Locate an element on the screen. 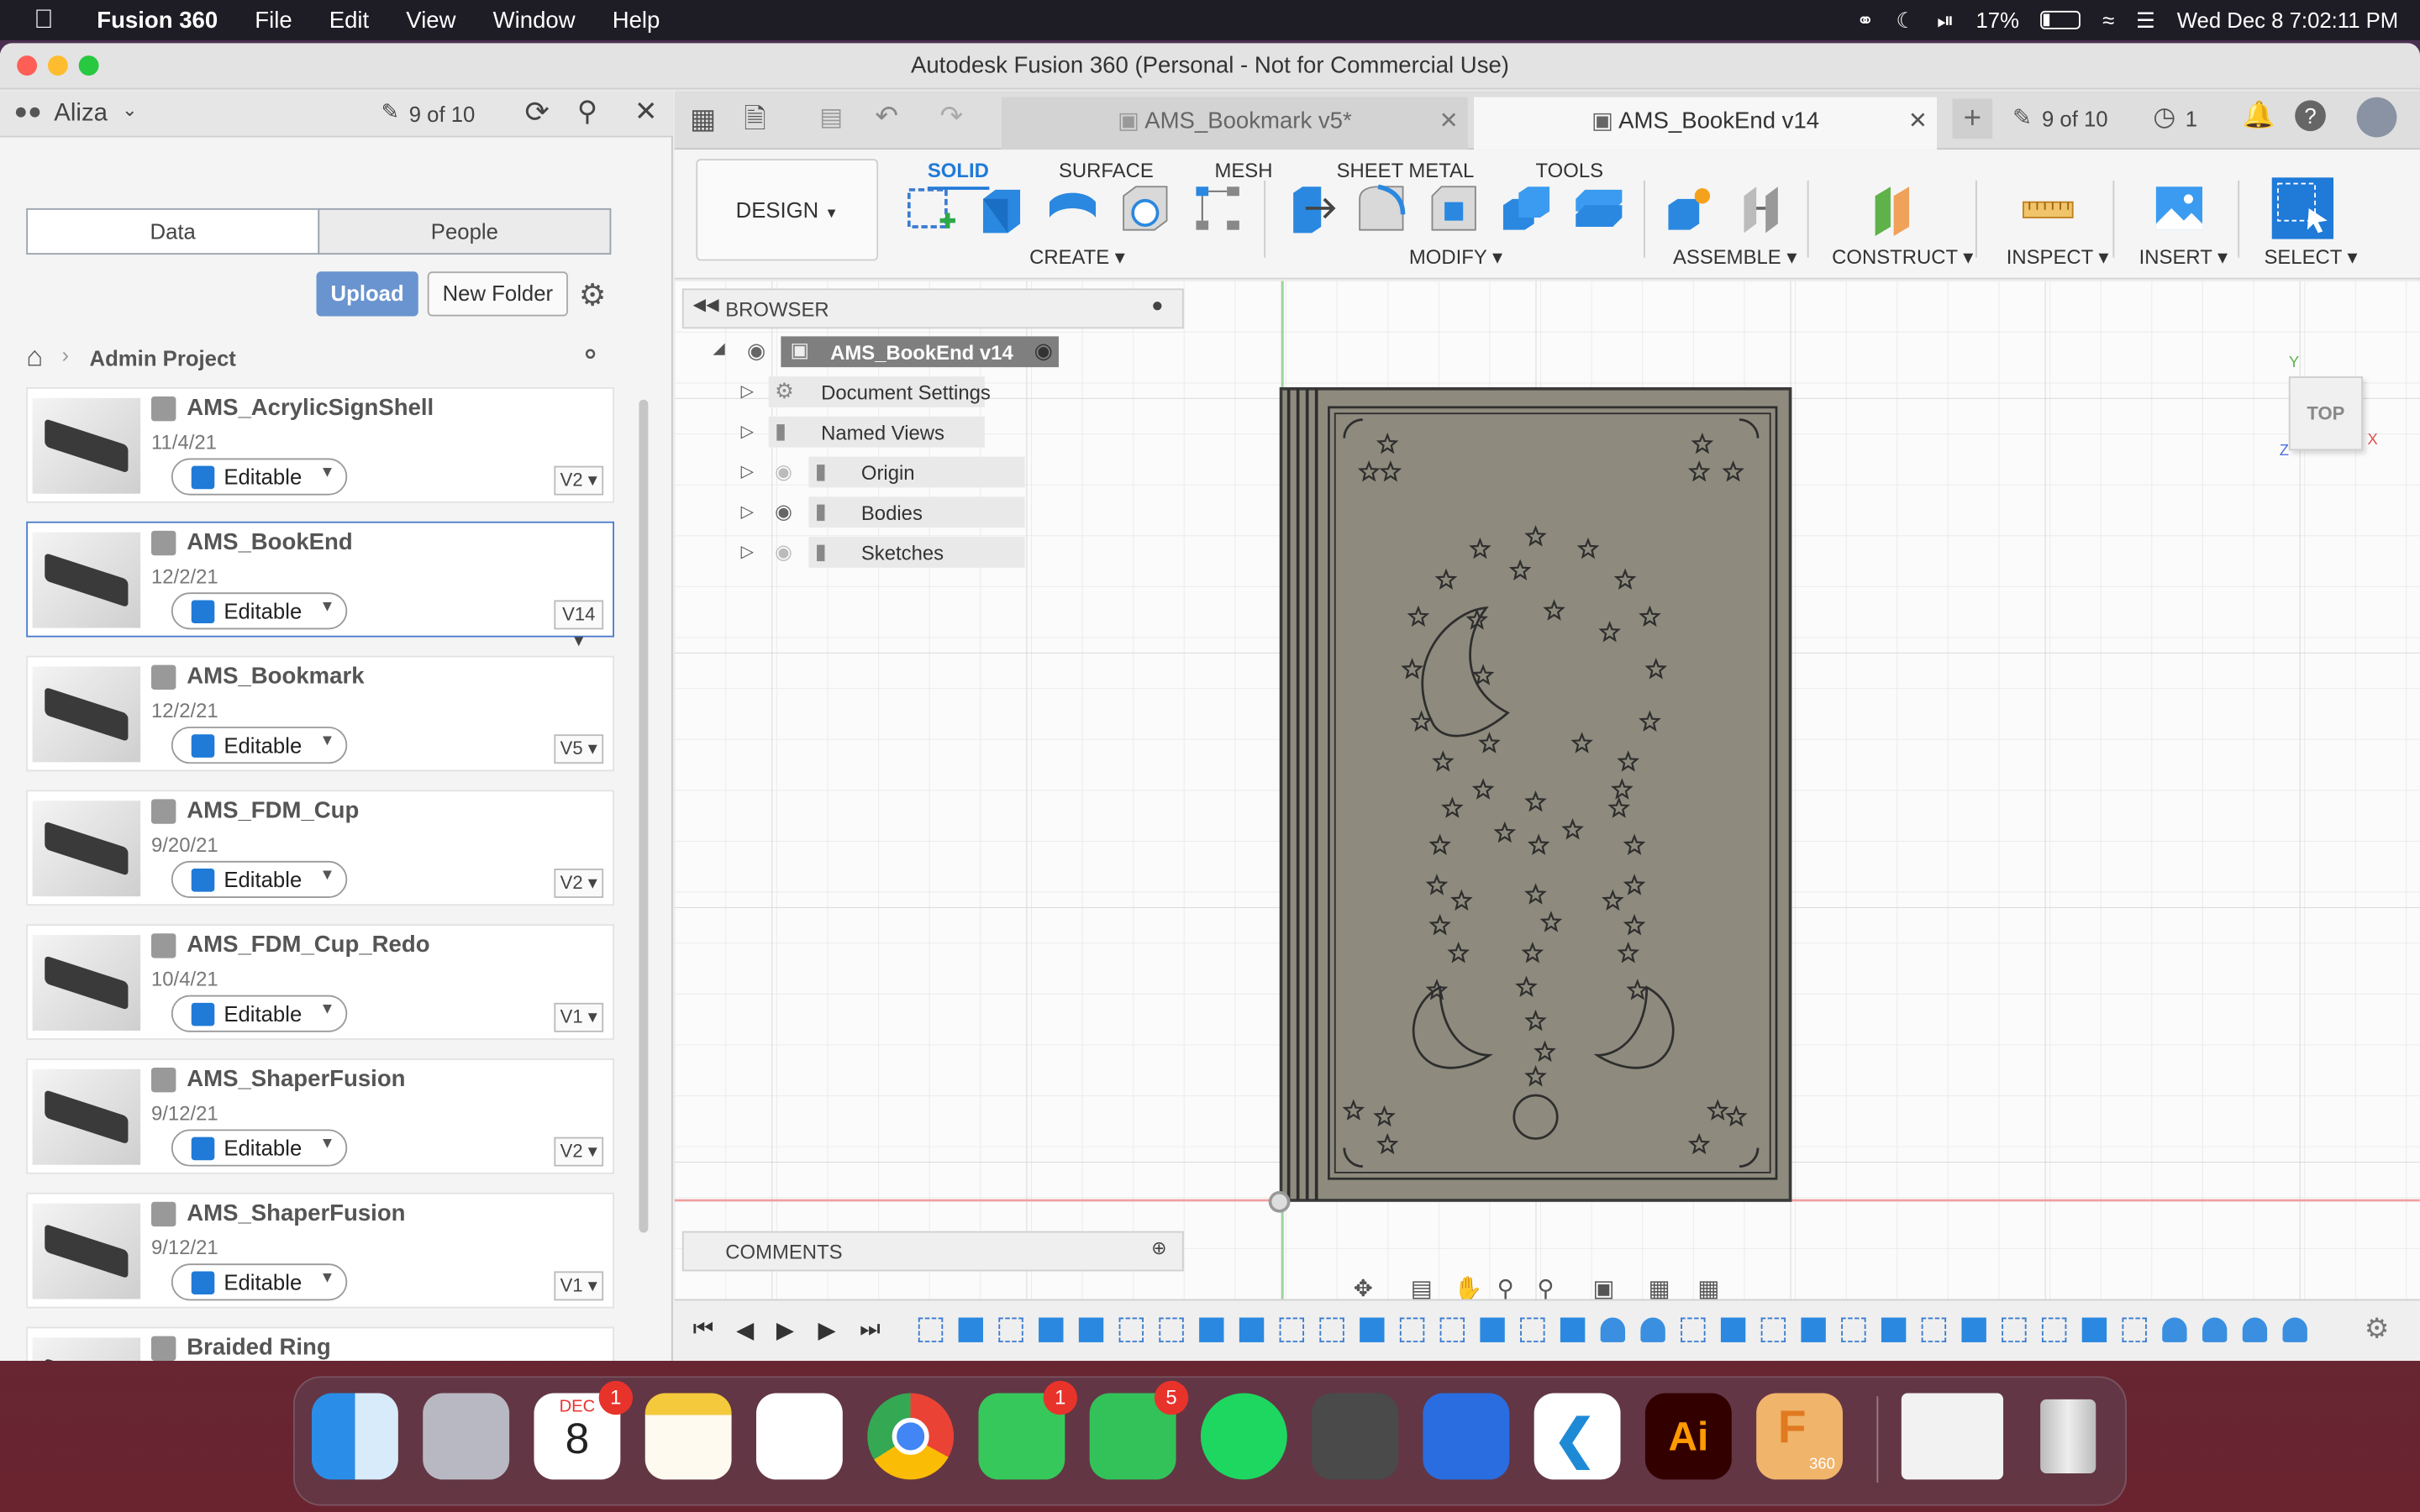 Image resolution: width=2420 pixels, height=1512 pixels. new-folder-button: New Folder is located at coordinates (497, 294).